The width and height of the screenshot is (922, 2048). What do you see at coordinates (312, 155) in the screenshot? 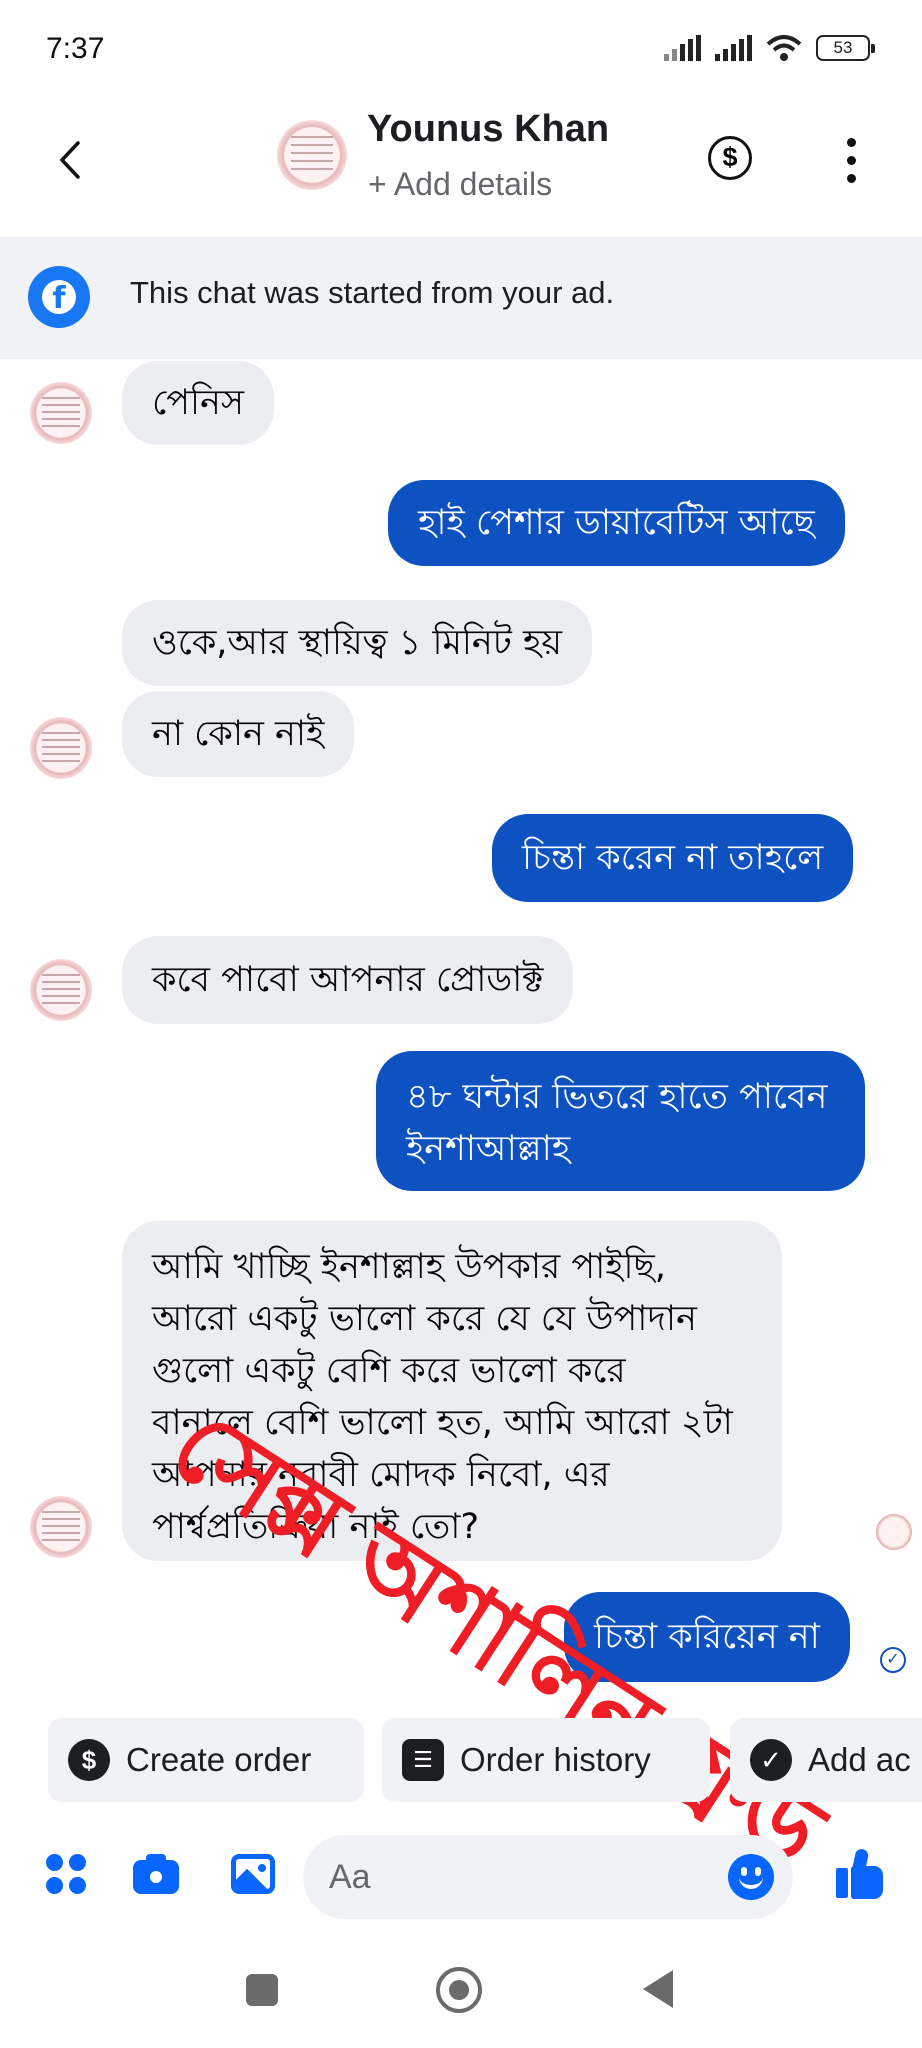
I see `contact-avatar` at bounding box center [312, 155].